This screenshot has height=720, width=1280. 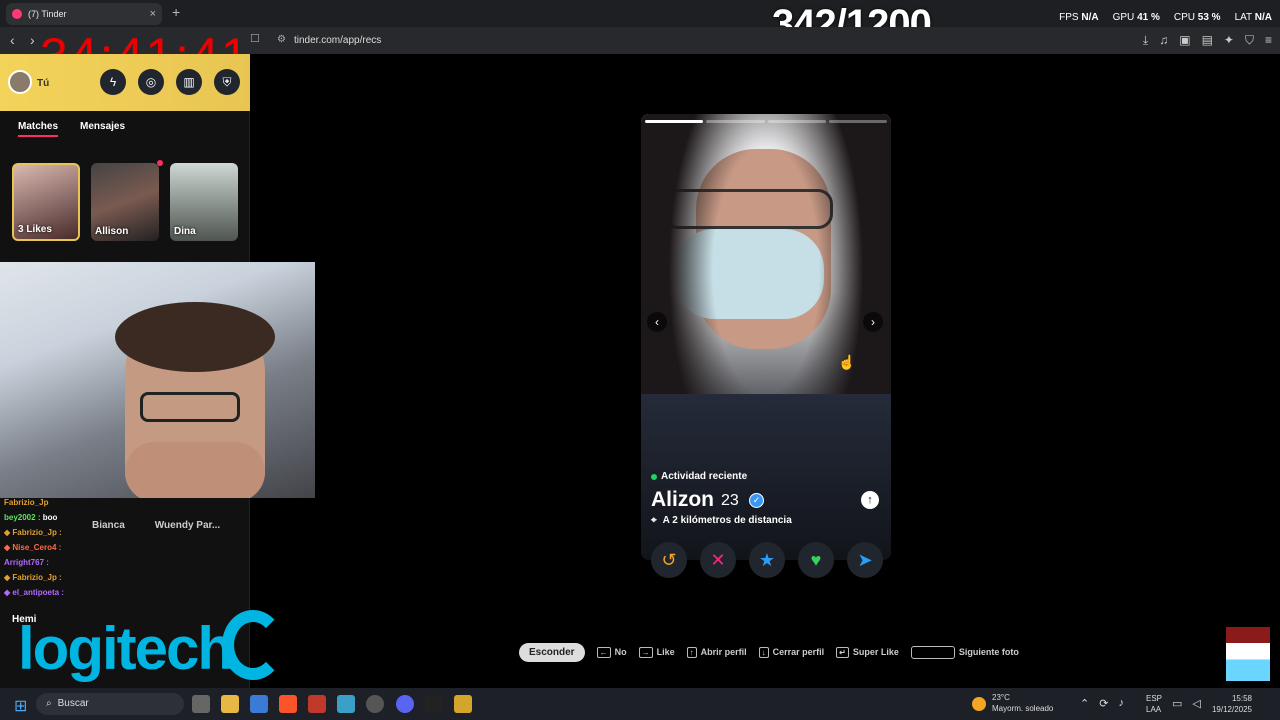 What do you see at coordinates (26, 562) in the screenshot?
I see `chat-line: Arright767 :` at bounding box center [26, 562].